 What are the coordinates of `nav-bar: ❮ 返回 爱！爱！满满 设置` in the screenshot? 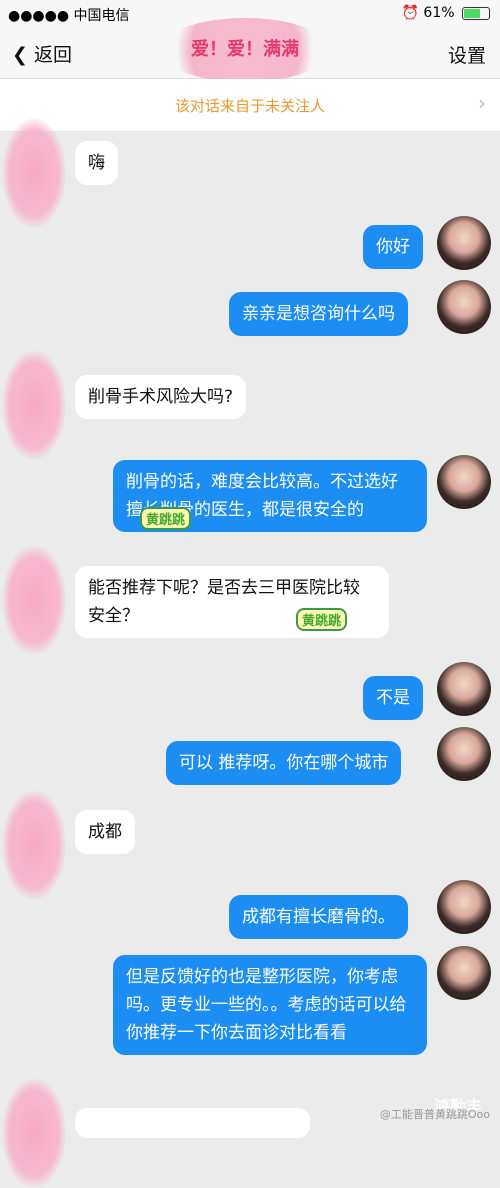 It's located at (250, 50).